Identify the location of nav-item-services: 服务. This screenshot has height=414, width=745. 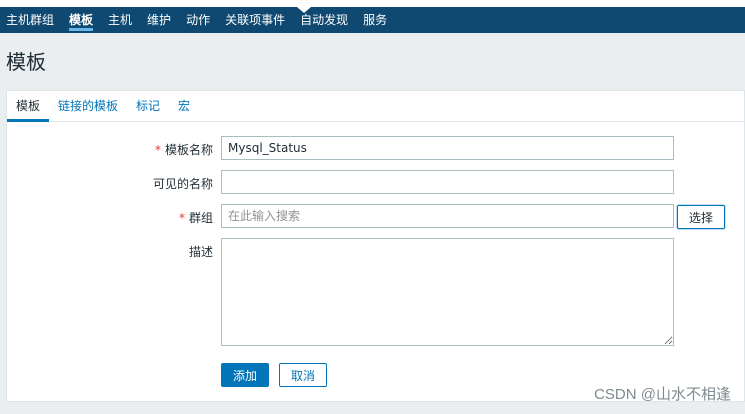
(376, 20).